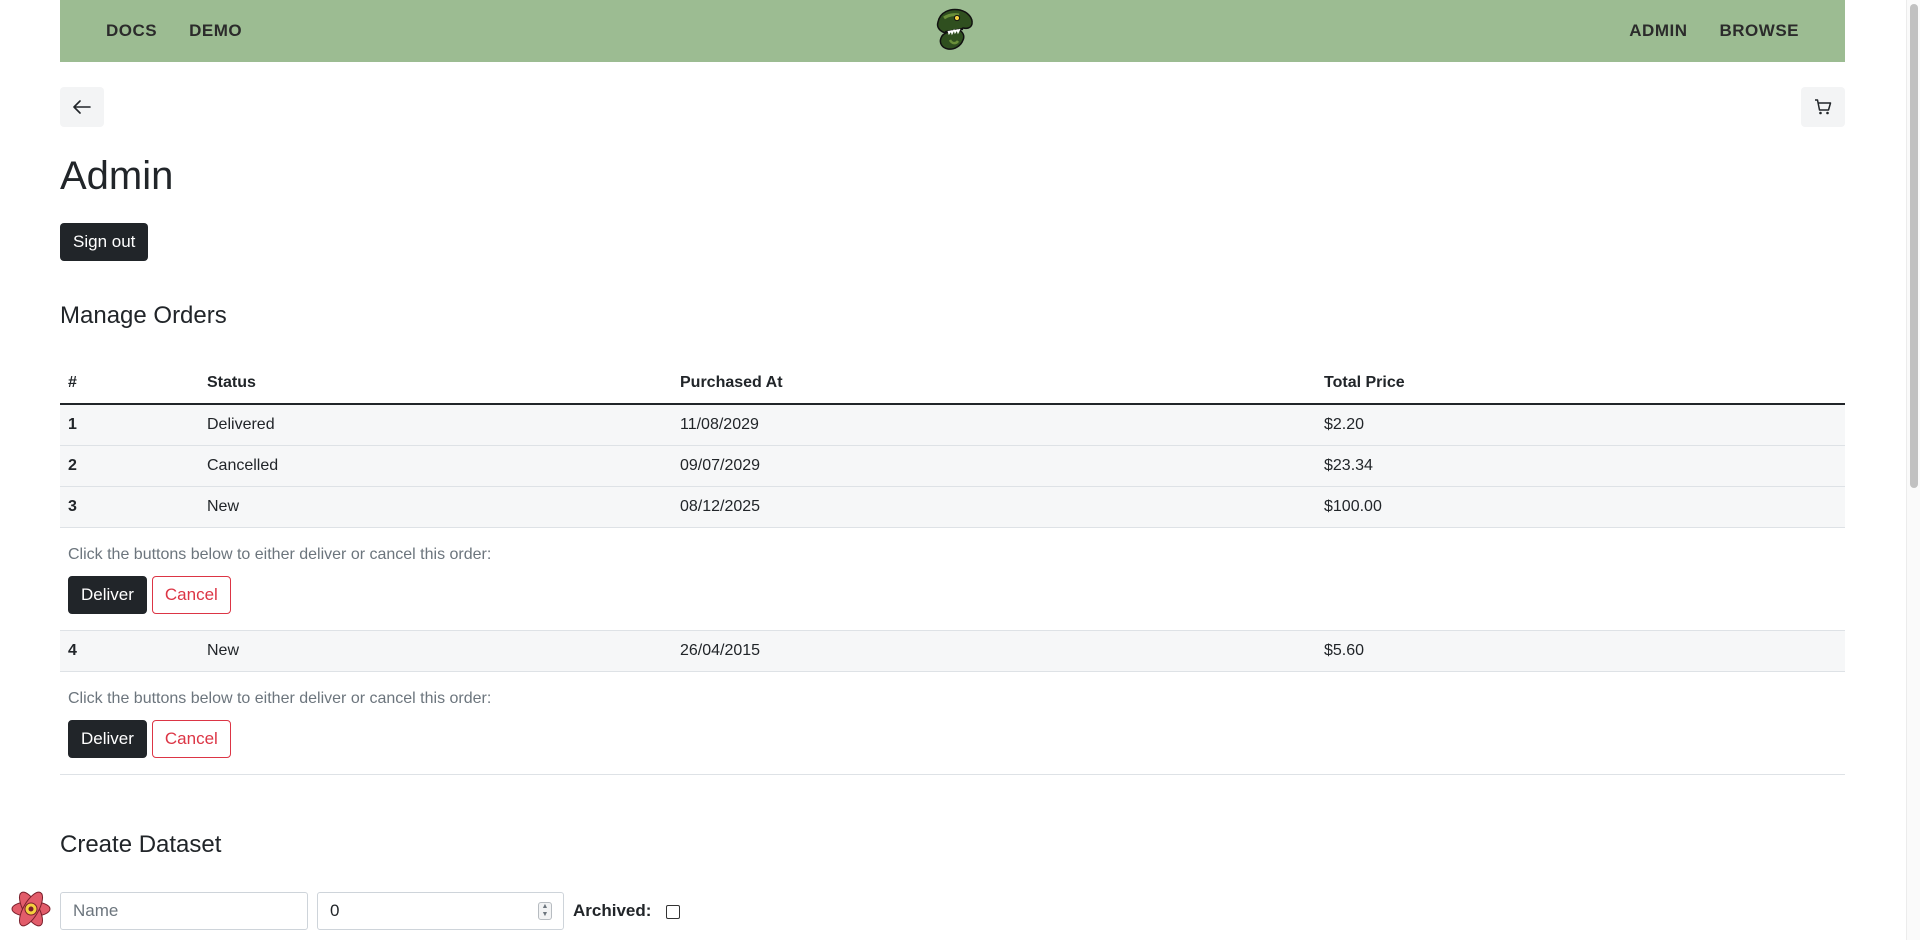 This screenshot has height=940, width=1920. I want to click on scrollbar-thumb, so click(1914, 246).